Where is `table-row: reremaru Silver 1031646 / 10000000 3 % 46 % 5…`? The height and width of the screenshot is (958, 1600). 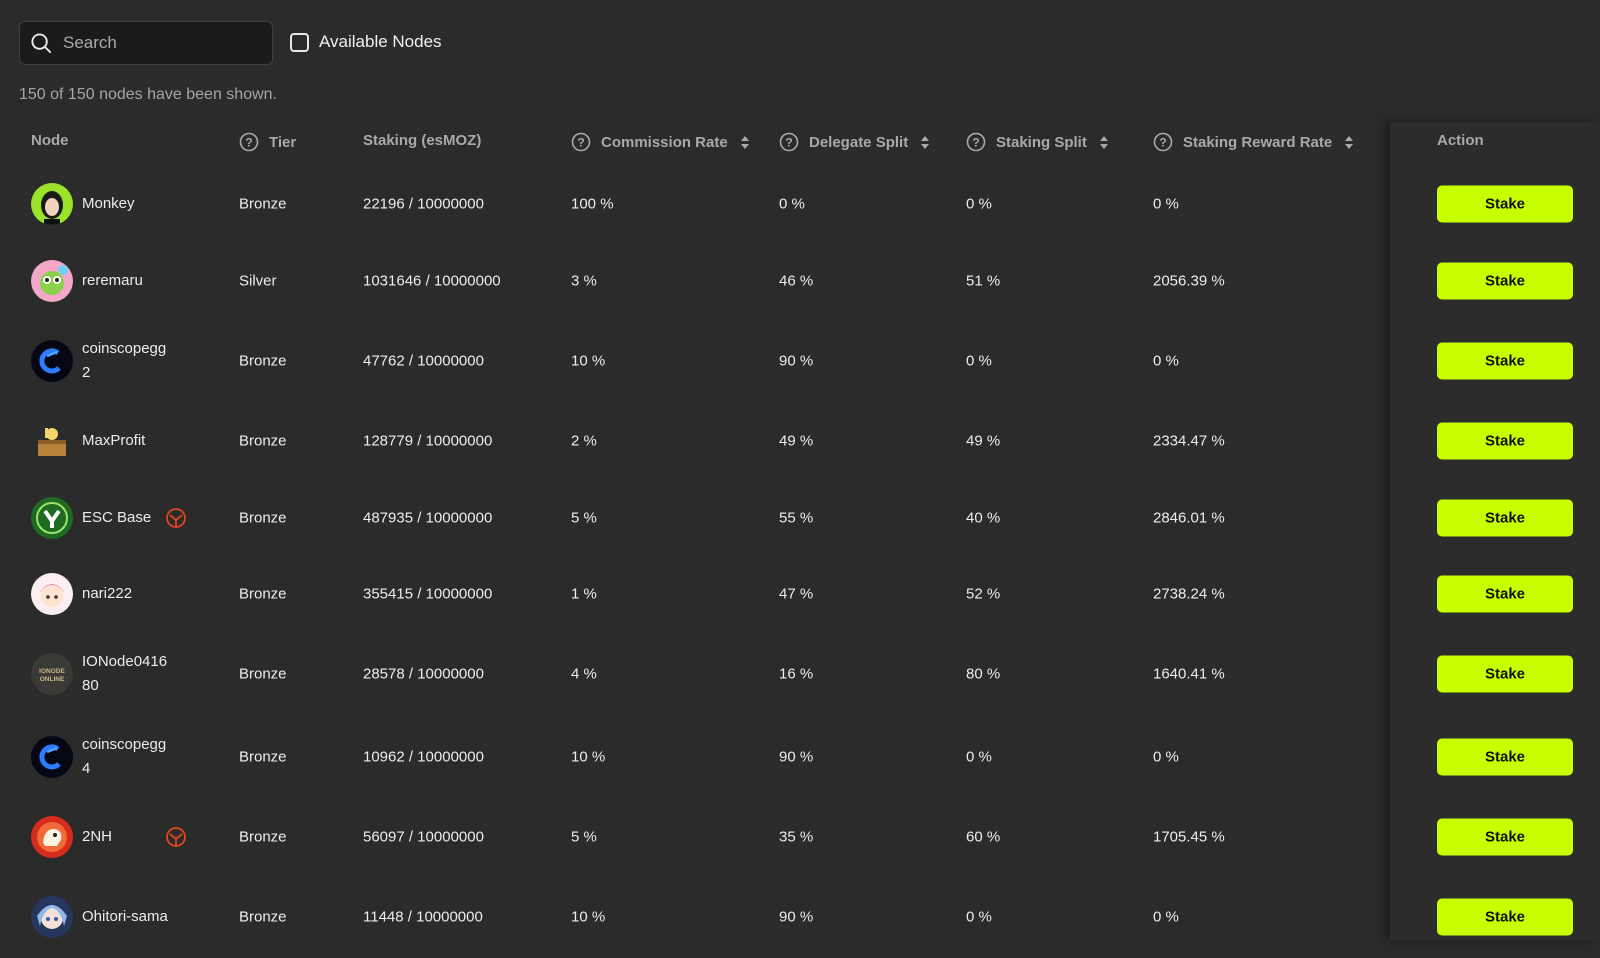
table-row: reremaru Silver 1031646 / 10000000 3 % 46 % 5… is located at coordinates (800, 281).